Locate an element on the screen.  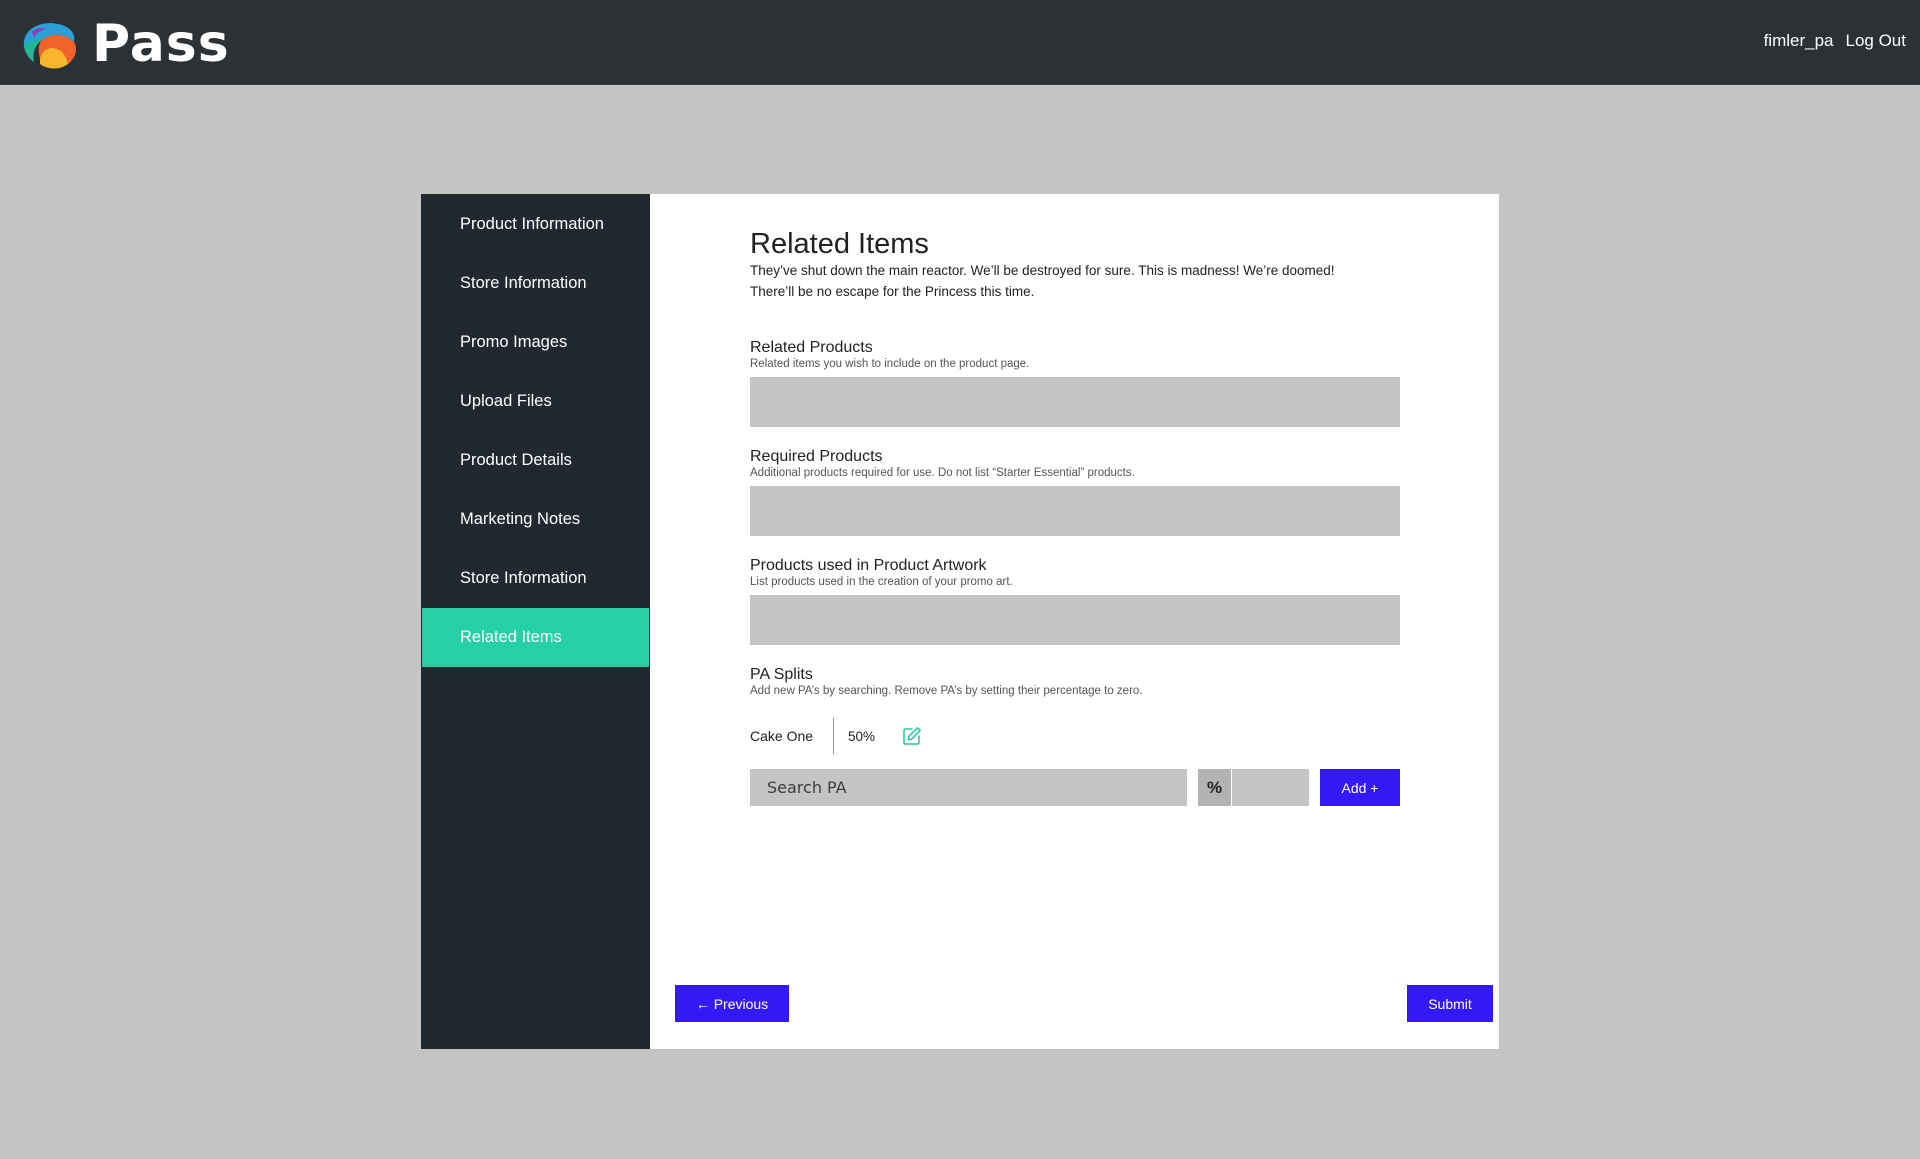
app-name: Pass is located at coordinates (161, 44).